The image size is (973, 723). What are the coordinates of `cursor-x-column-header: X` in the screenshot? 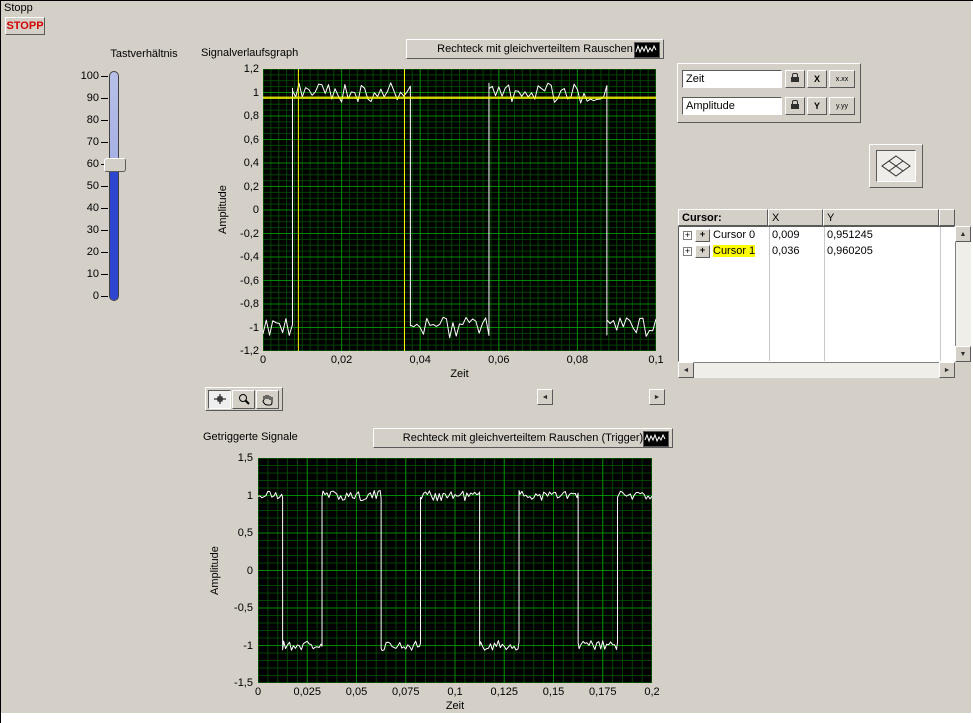 It's located at (795, 217).